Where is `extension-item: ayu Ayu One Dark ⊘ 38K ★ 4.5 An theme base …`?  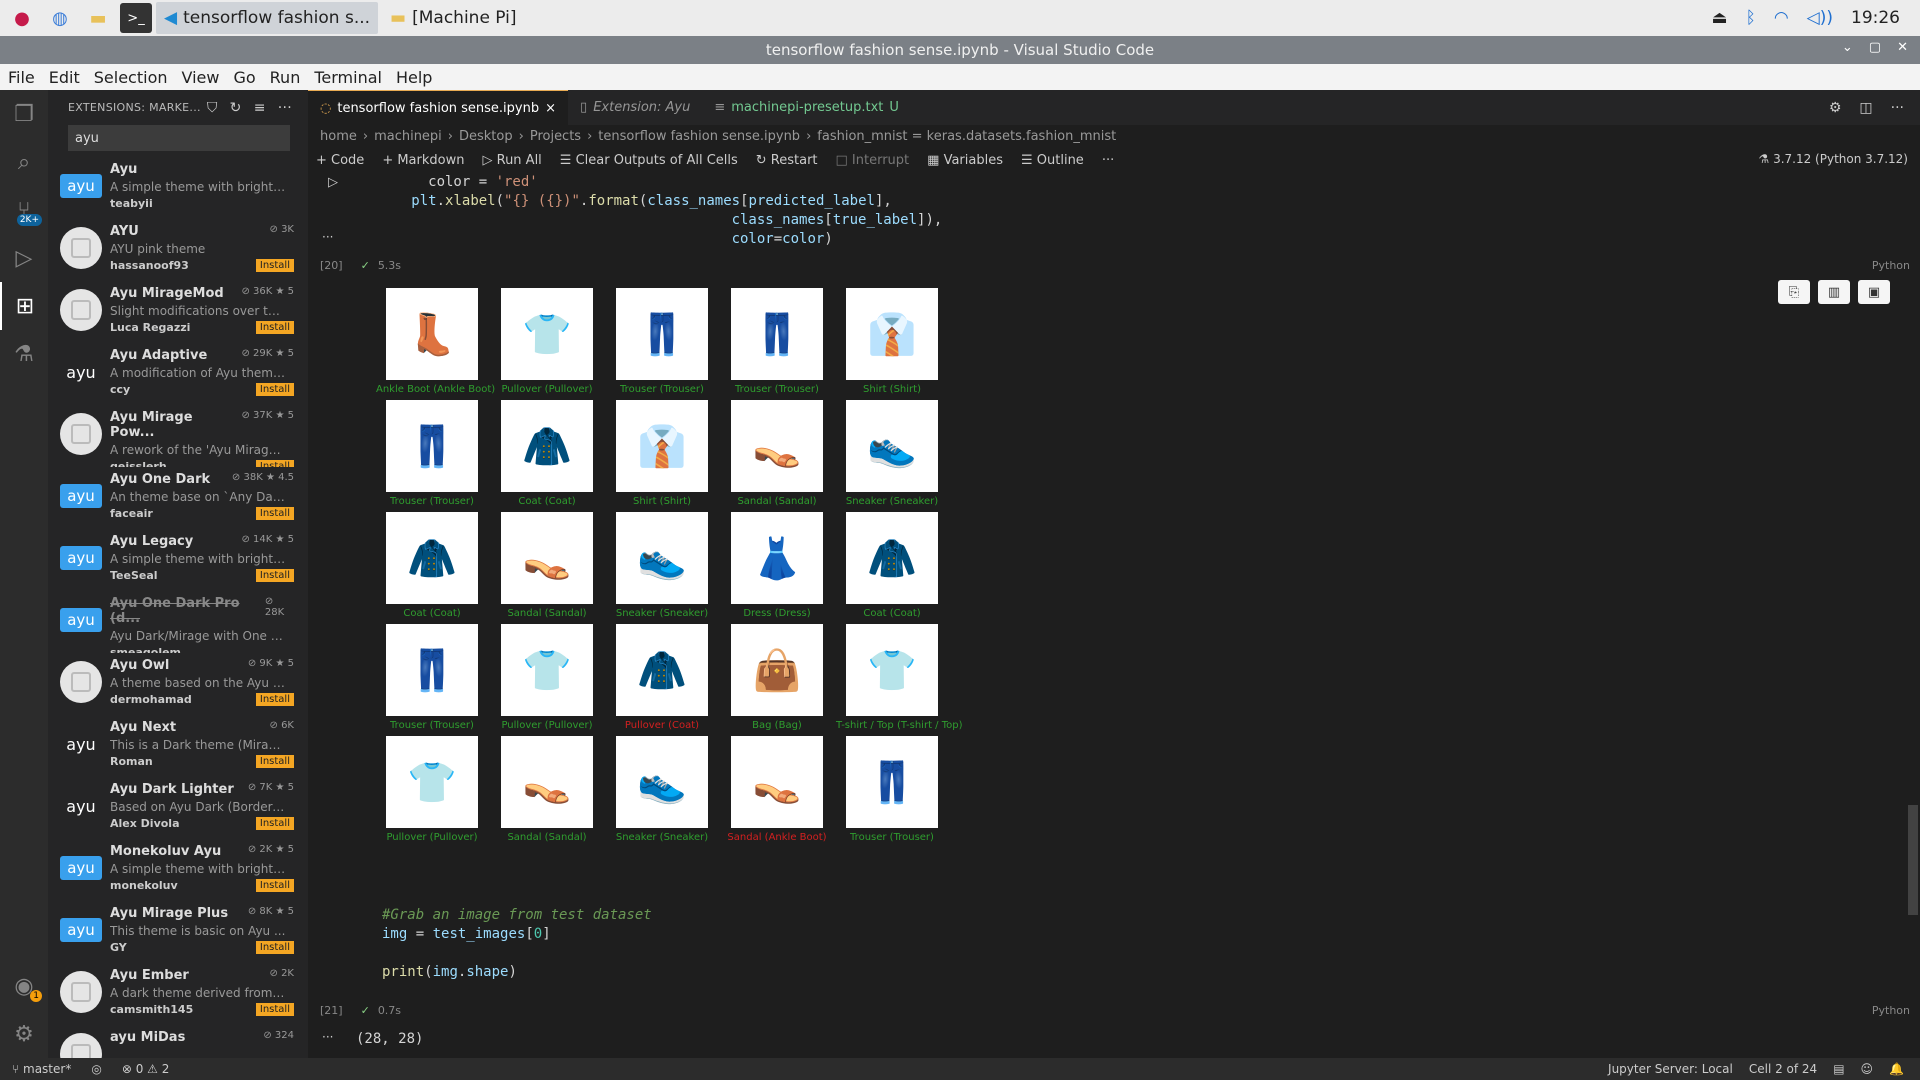
extension-item: ayu Ayu One Dark ⊘ 38K ★ 4.5 An theme base … is located at coordinates (178, 498).